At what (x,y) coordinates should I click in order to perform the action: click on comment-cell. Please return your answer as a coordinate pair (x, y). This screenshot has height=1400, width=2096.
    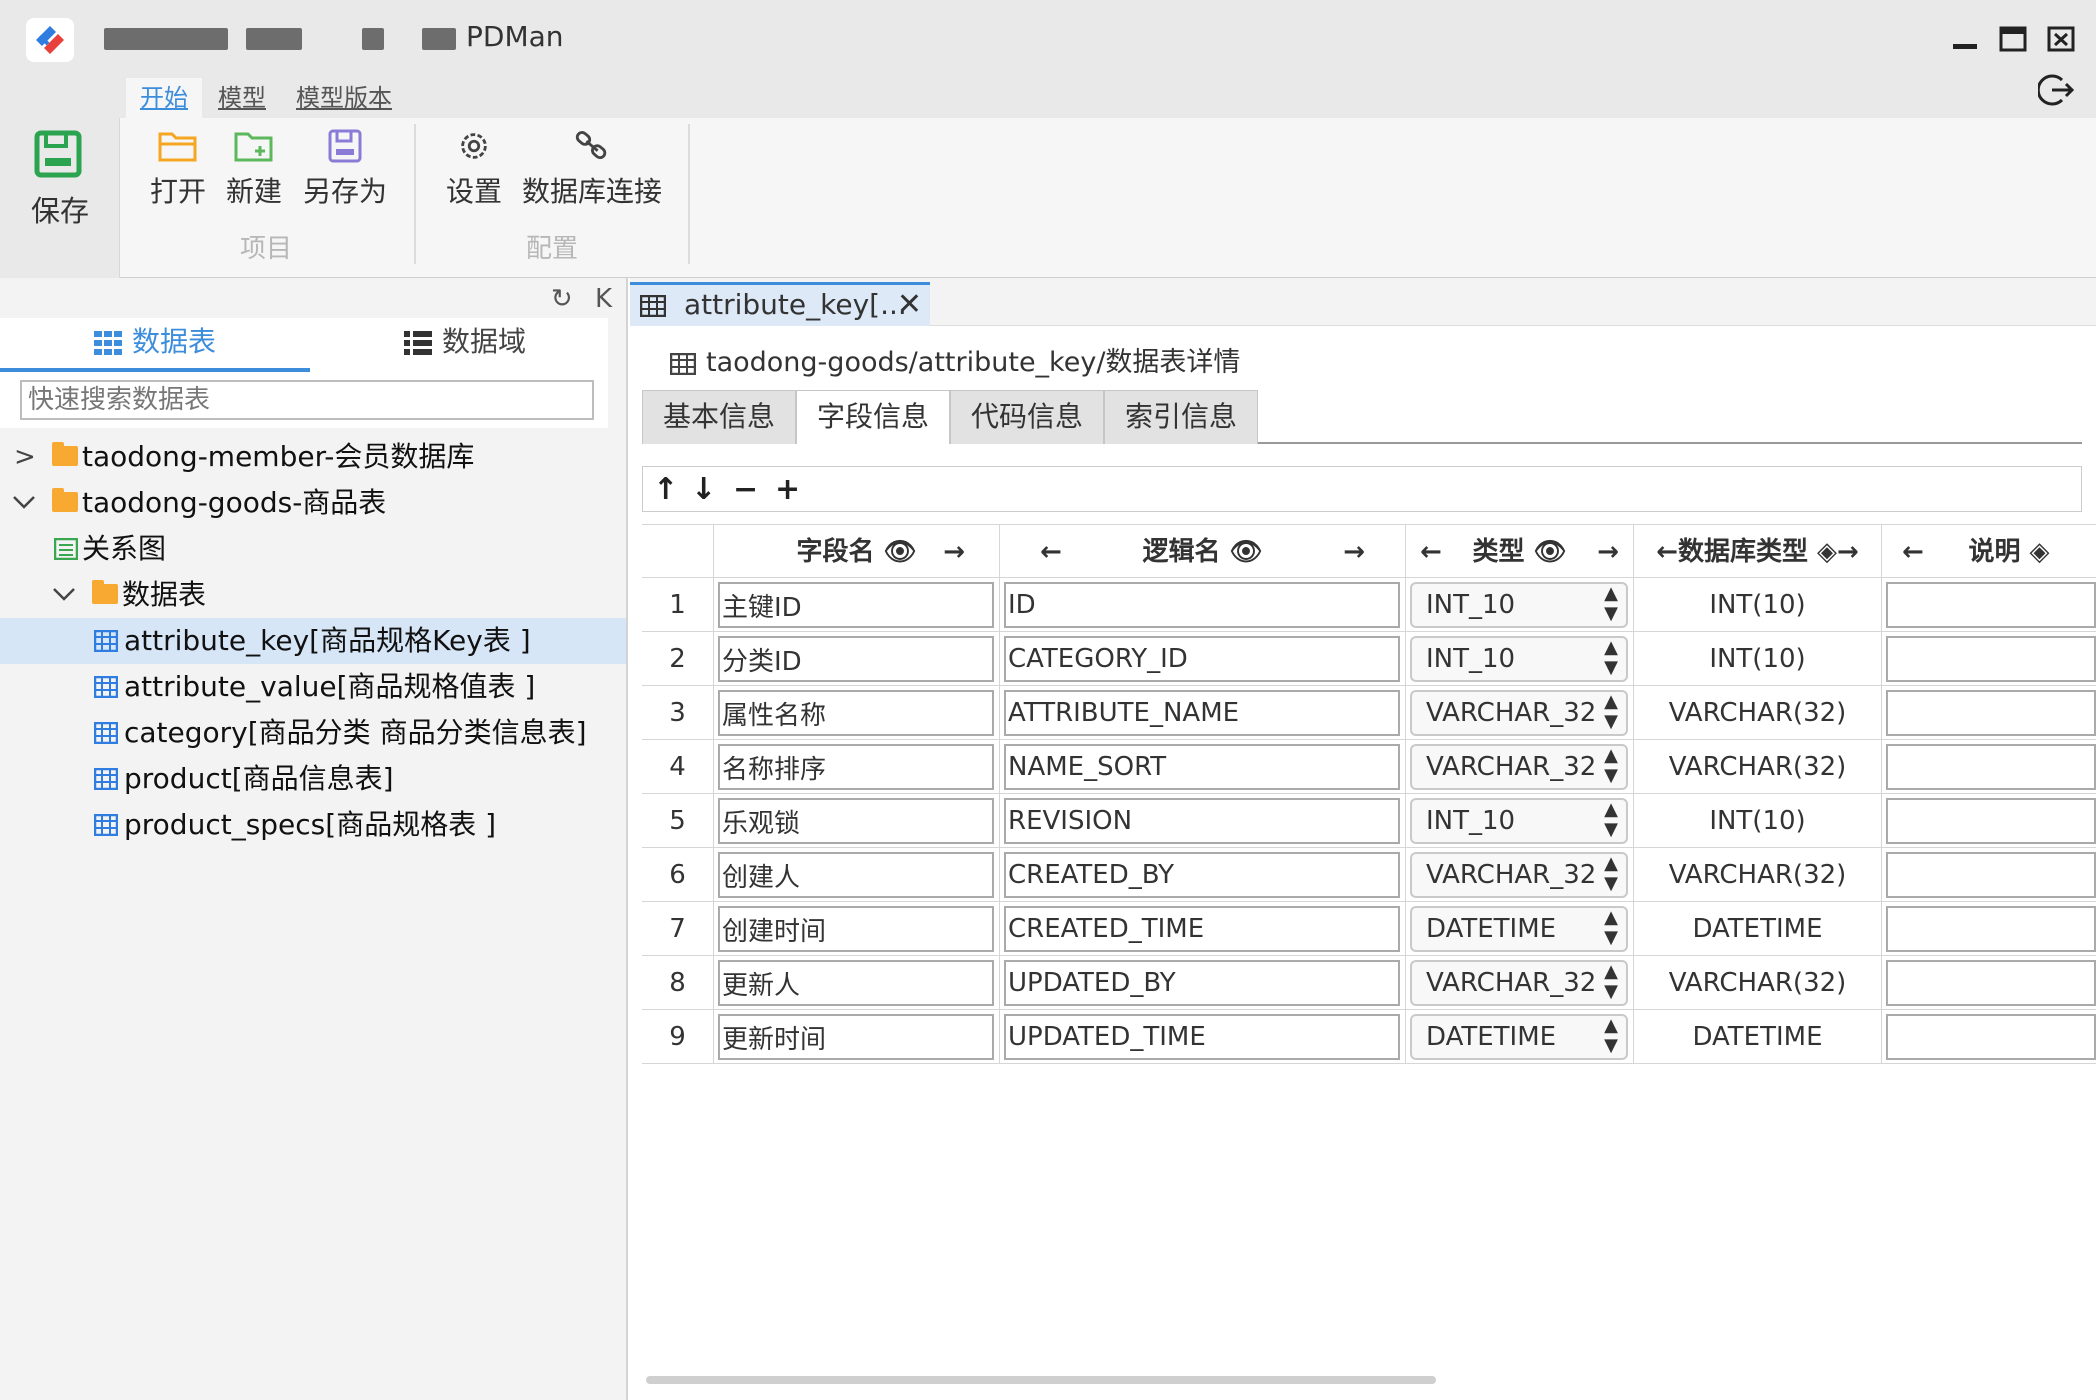
    Looking at the image, I should click on (1989, 605).